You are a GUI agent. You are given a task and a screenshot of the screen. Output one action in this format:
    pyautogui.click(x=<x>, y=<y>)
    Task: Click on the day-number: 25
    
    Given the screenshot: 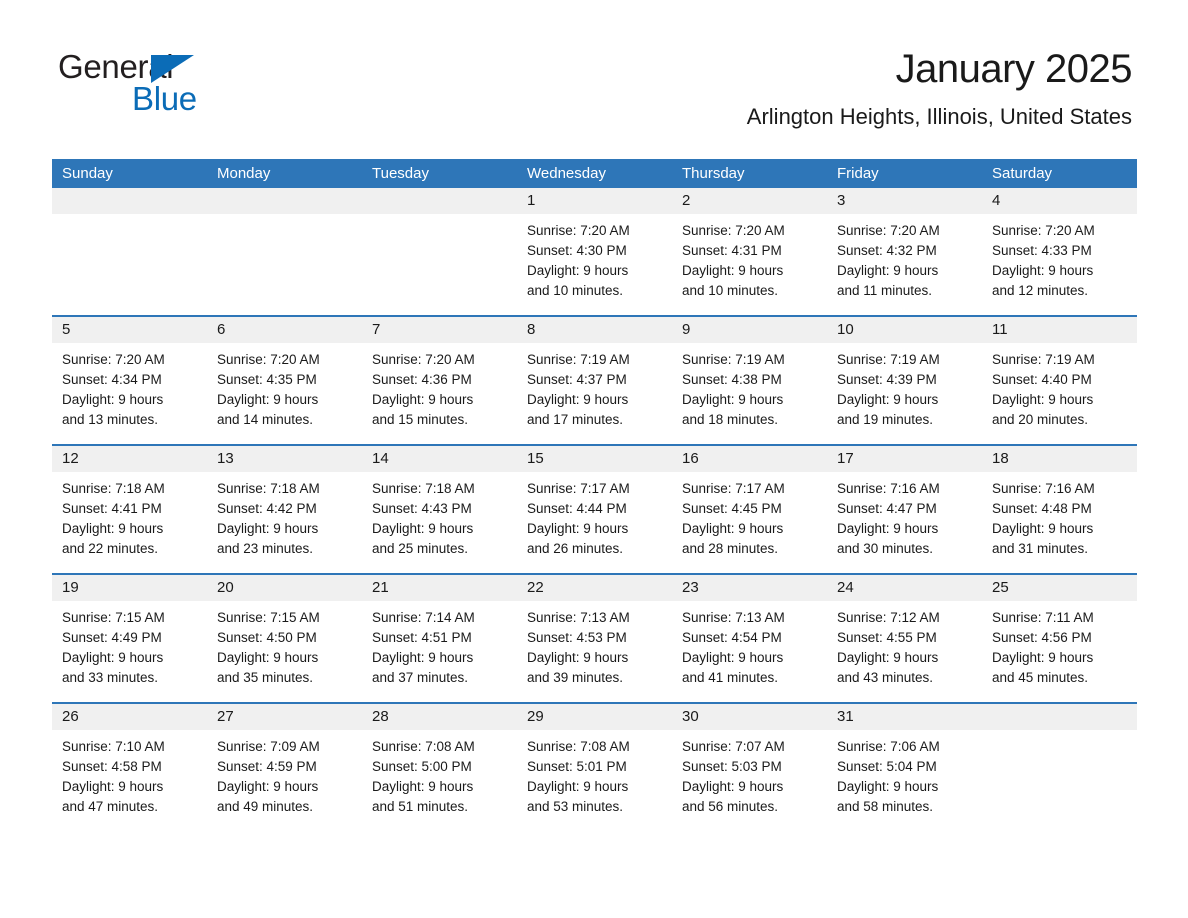 What is the action you would take?
    pyautogui.click(x=1059, y=588)
    